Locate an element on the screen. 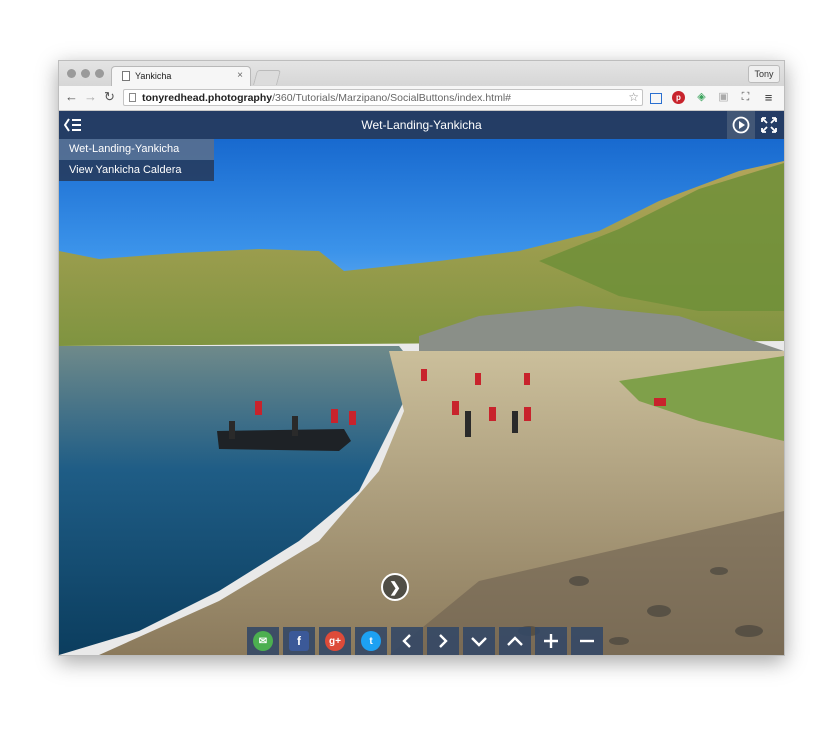 Image resolution: width=840 pixels, height=739 pixels. zoom-out-icon is located at coordinates (587, 641).